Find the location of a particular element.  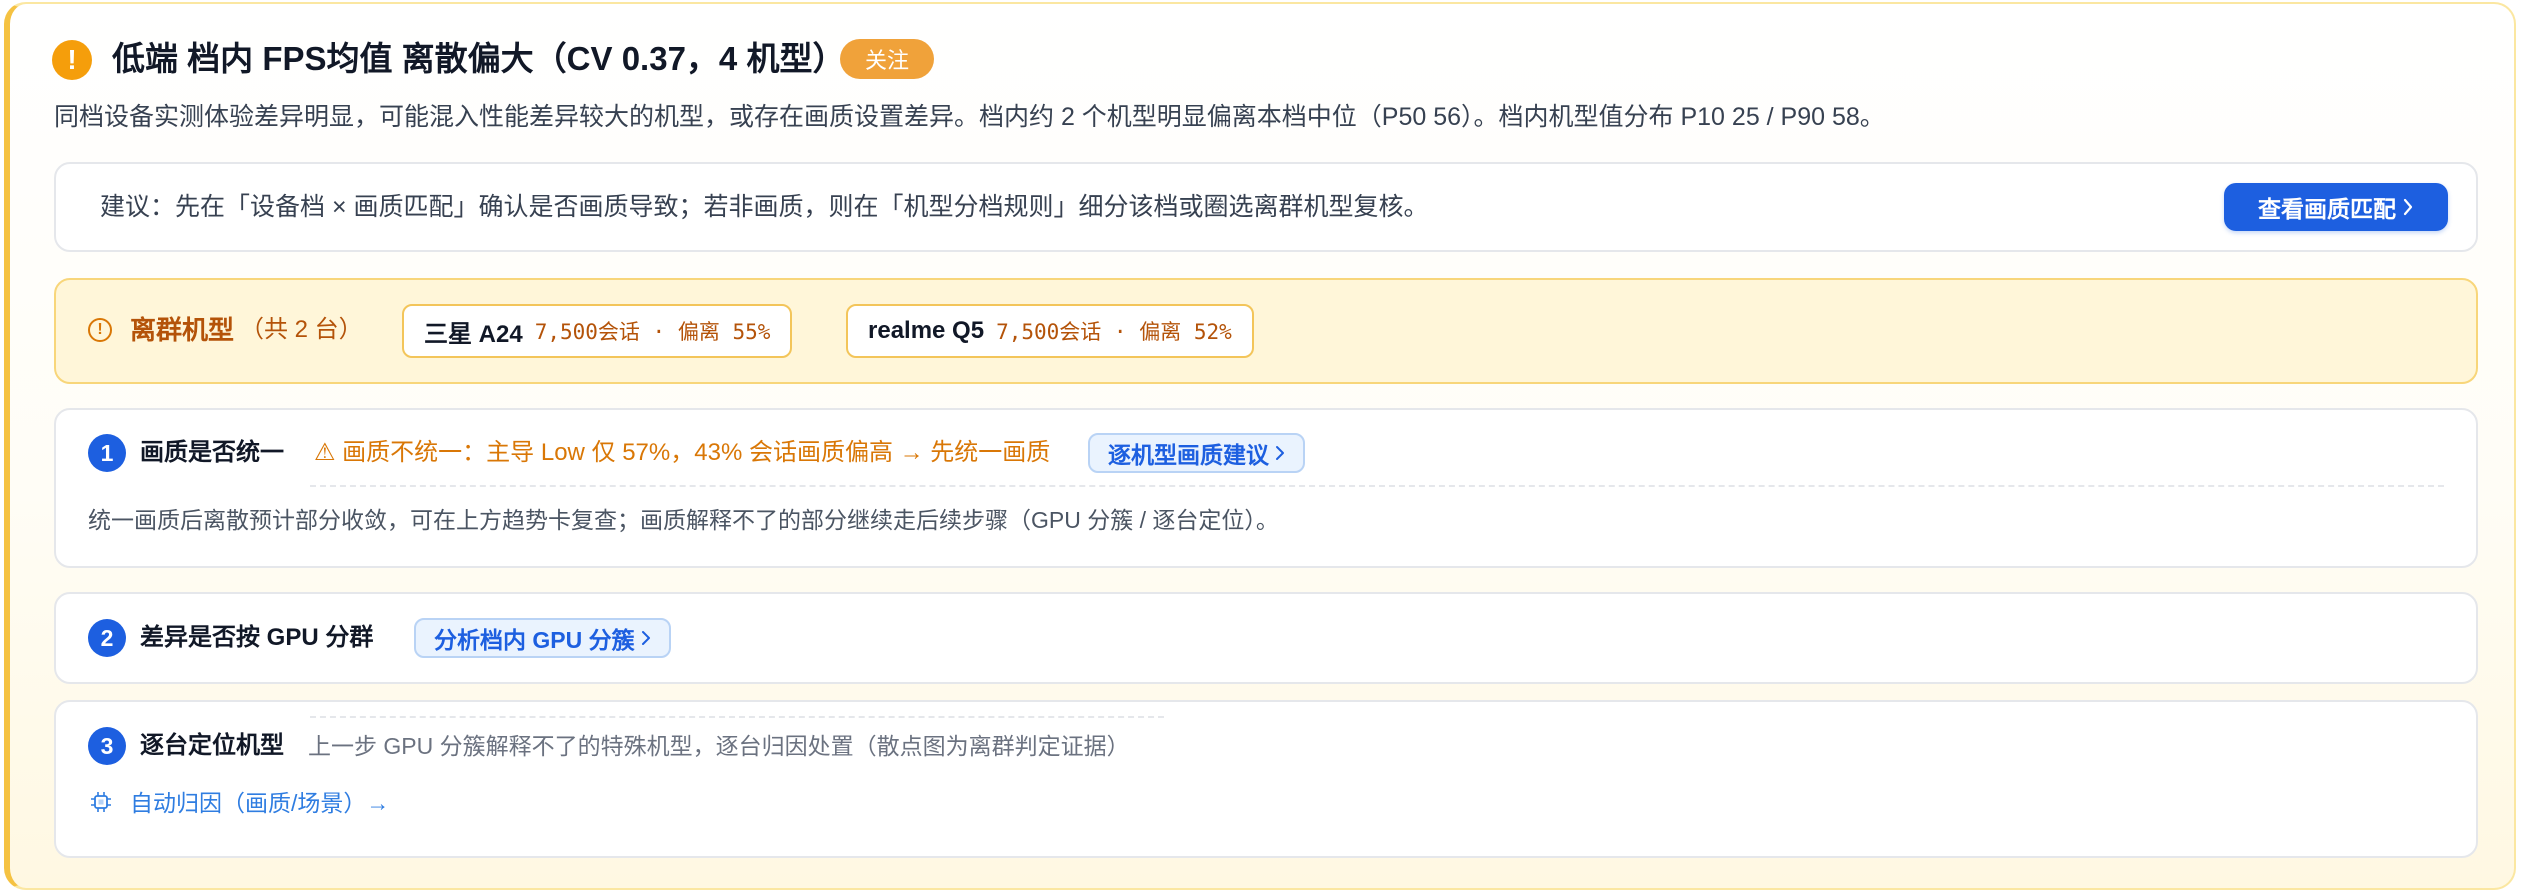

outlier-device-name: realme Q5 is located at coordinates (926, 330).